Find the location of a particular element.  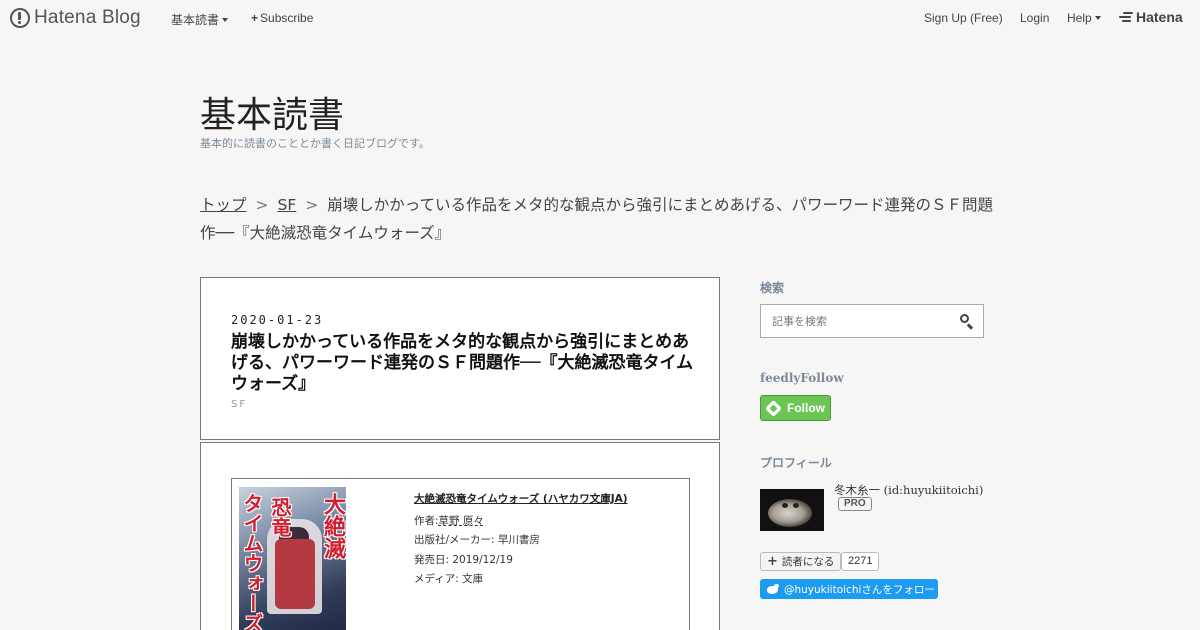

reader-count: 2271 is located at coordinates (860, 561).